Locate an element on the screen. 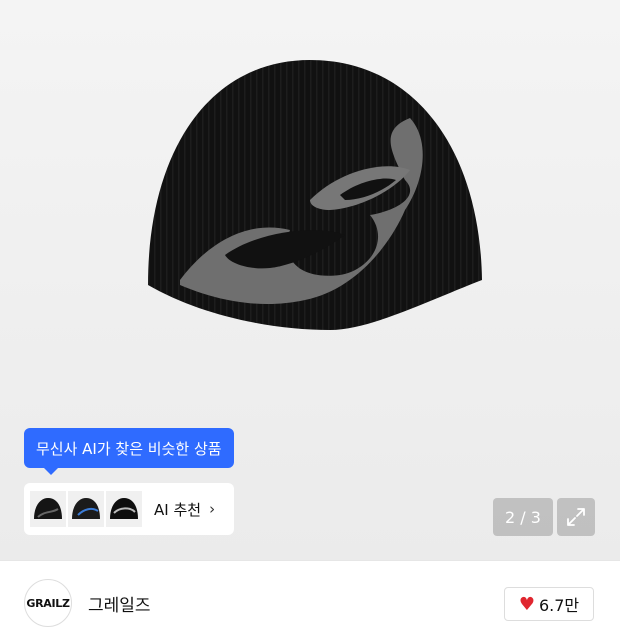  like-count: 6.7만 is located at coordinates (559, 605).